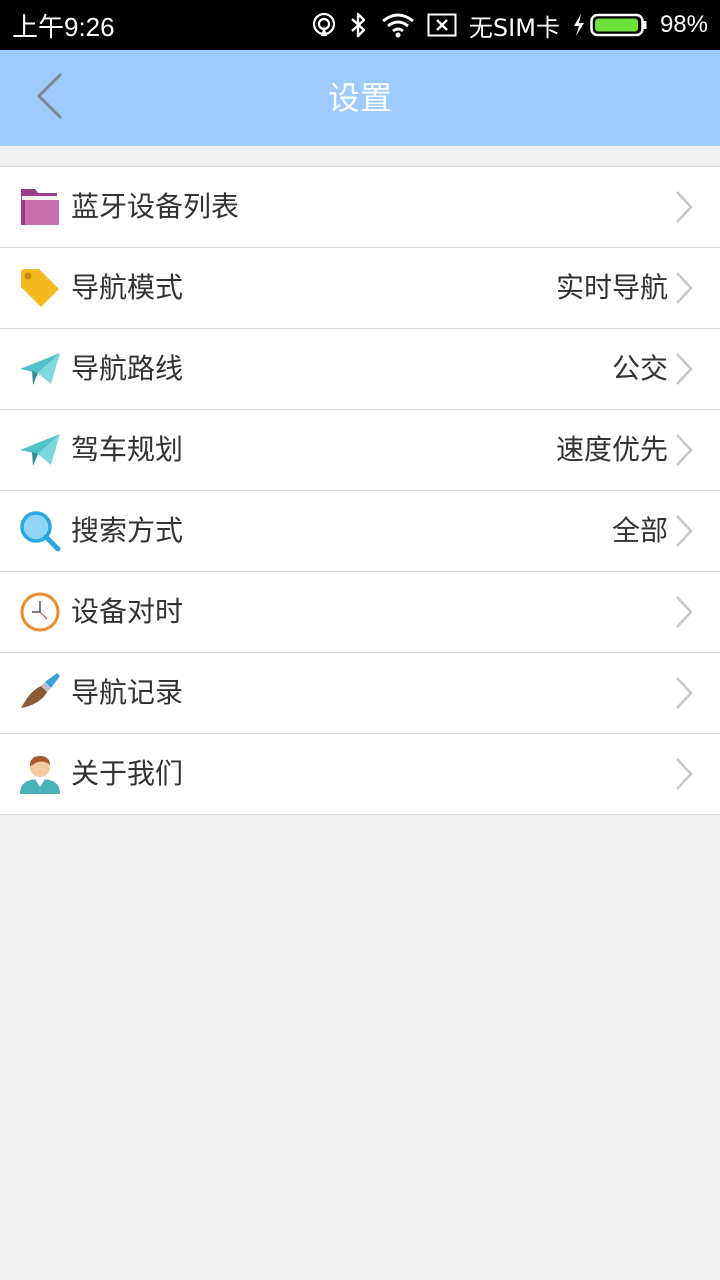 The image size is (720, 1280). I want to click on setting-label: 导航模式, so click(127, 287).